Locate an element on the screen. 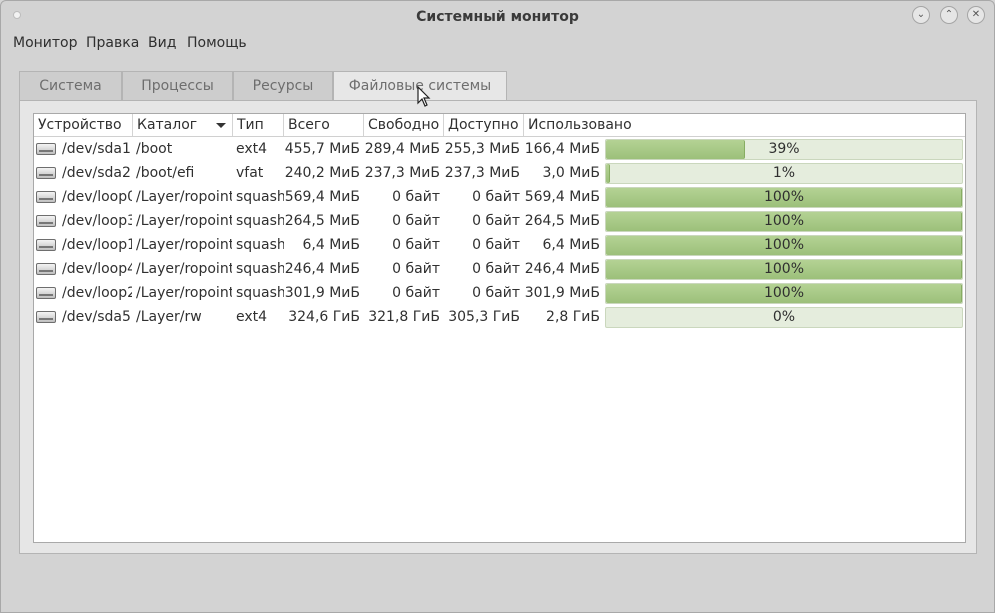 This screenshot has height=613, width=995. usage-percent: 0% is located at coordinates (784, 317).